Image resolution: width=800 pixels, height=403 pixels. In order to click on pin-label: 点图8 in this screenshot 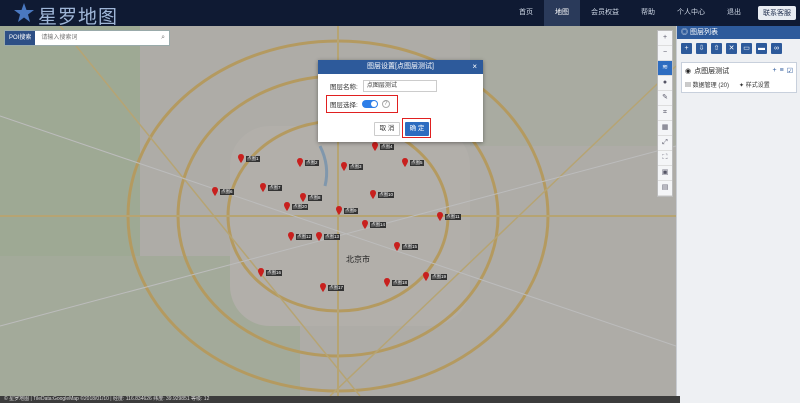, I will do `click(315, 198)`.